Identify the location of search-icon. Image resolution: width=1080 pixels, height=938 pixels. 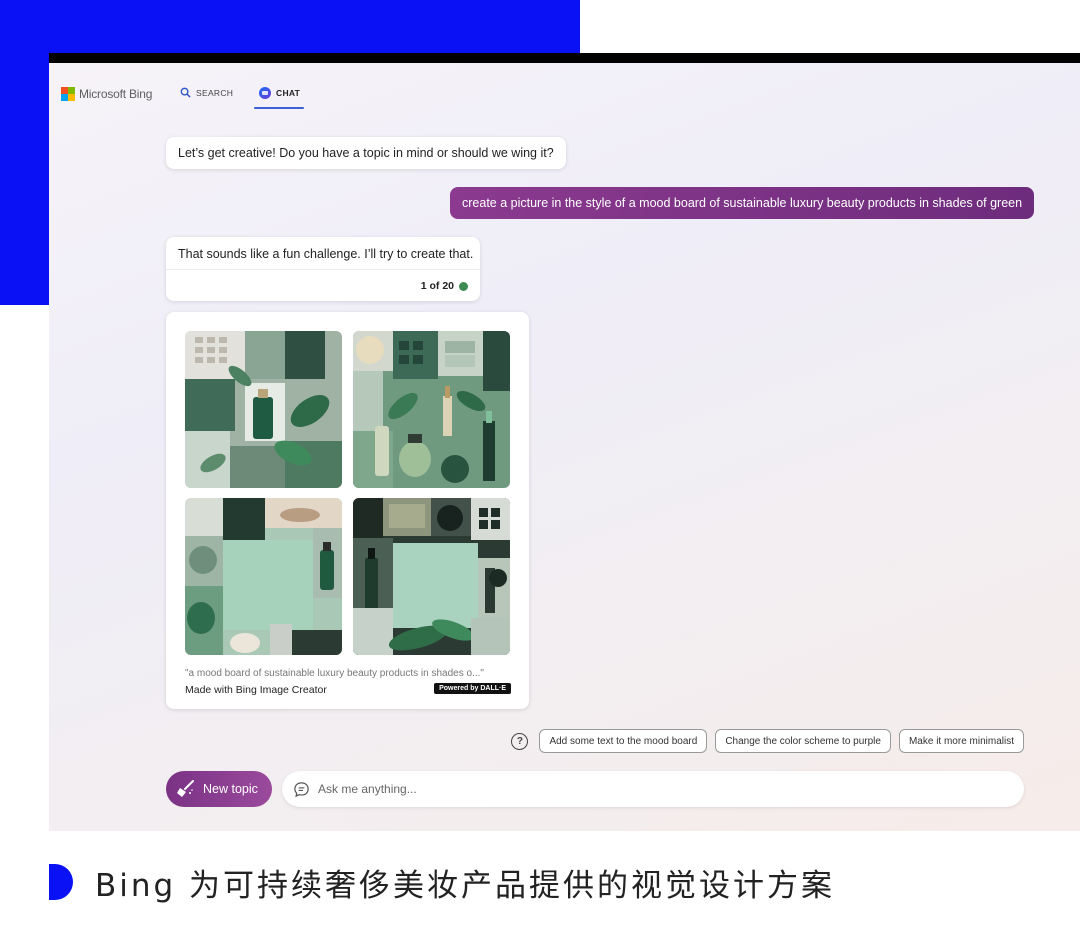
(185, 92).